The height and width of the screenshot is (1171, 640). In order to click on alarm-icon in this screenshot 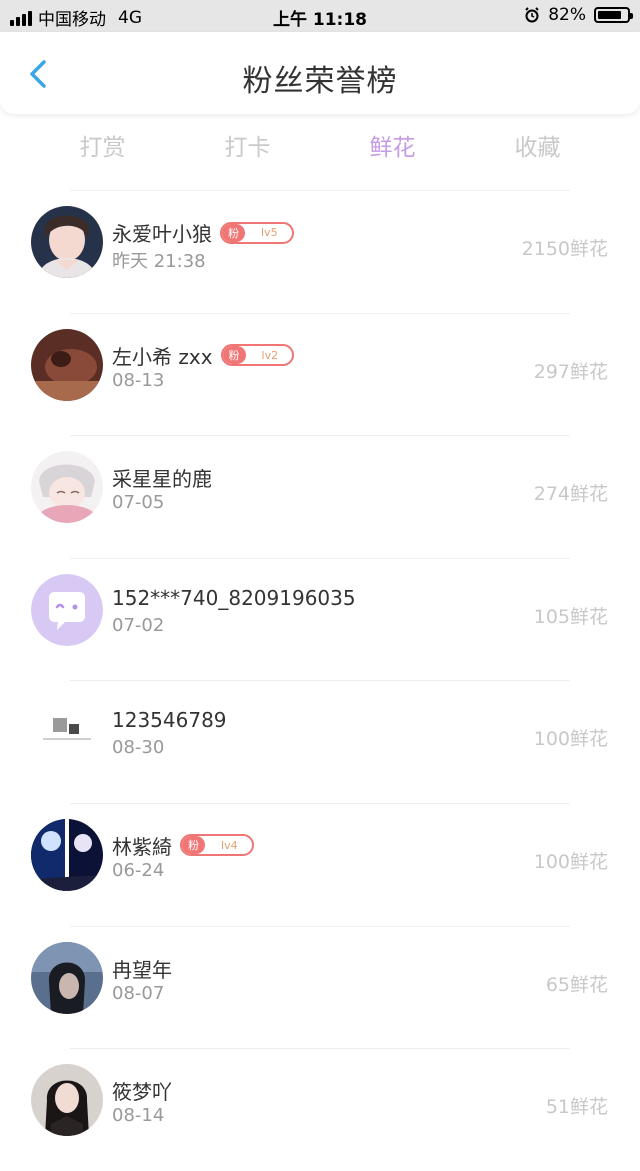, I will do `click(532, 15)`.